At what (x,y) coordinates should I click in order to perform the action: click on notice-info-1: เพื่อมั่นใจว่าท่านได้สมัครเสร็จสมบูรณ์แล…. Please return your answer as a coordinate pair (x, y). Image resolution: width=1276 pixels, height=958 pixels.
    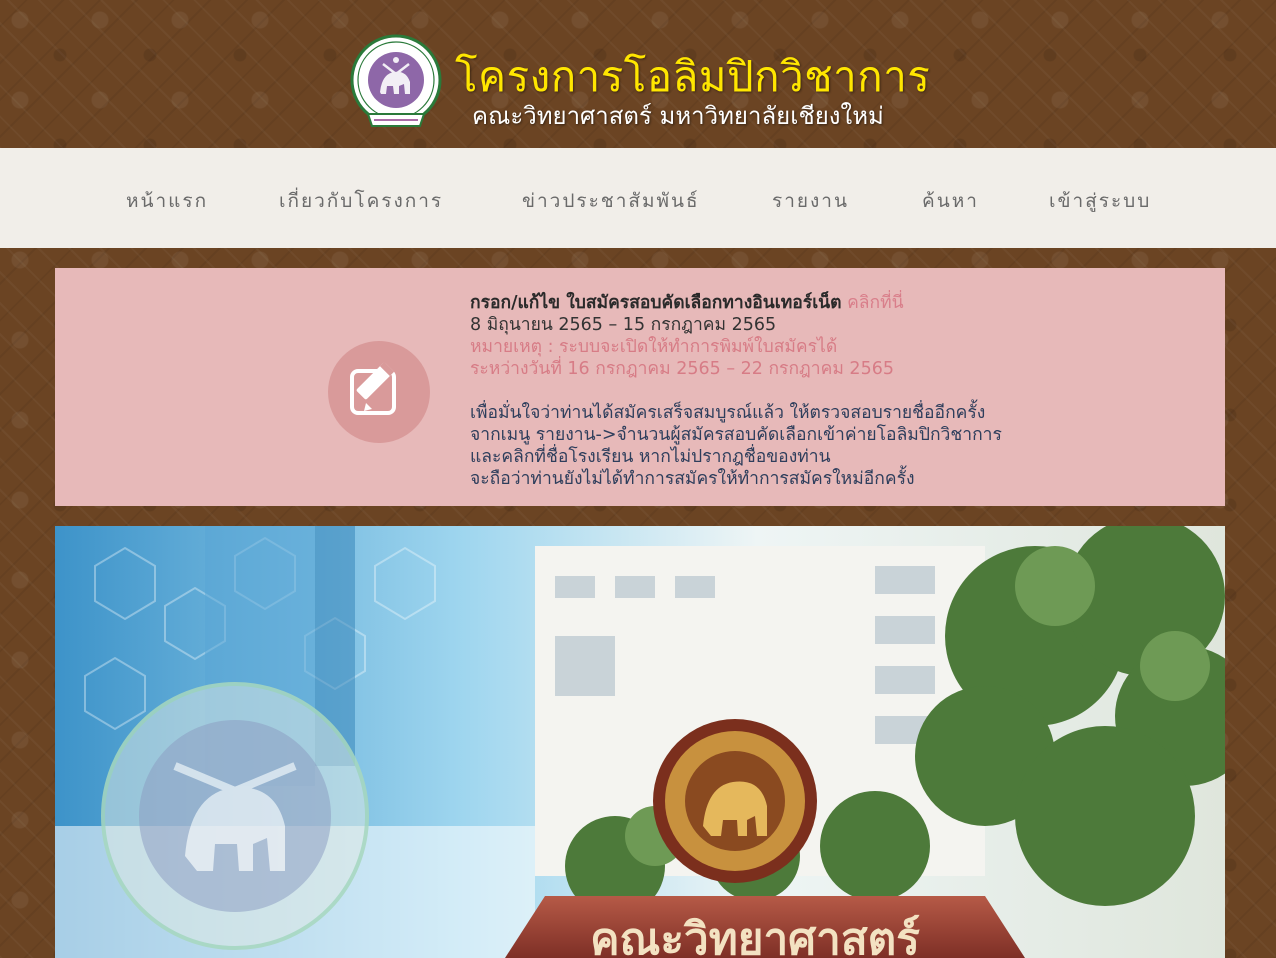
    Looking at the image, I should click on (728, 413).